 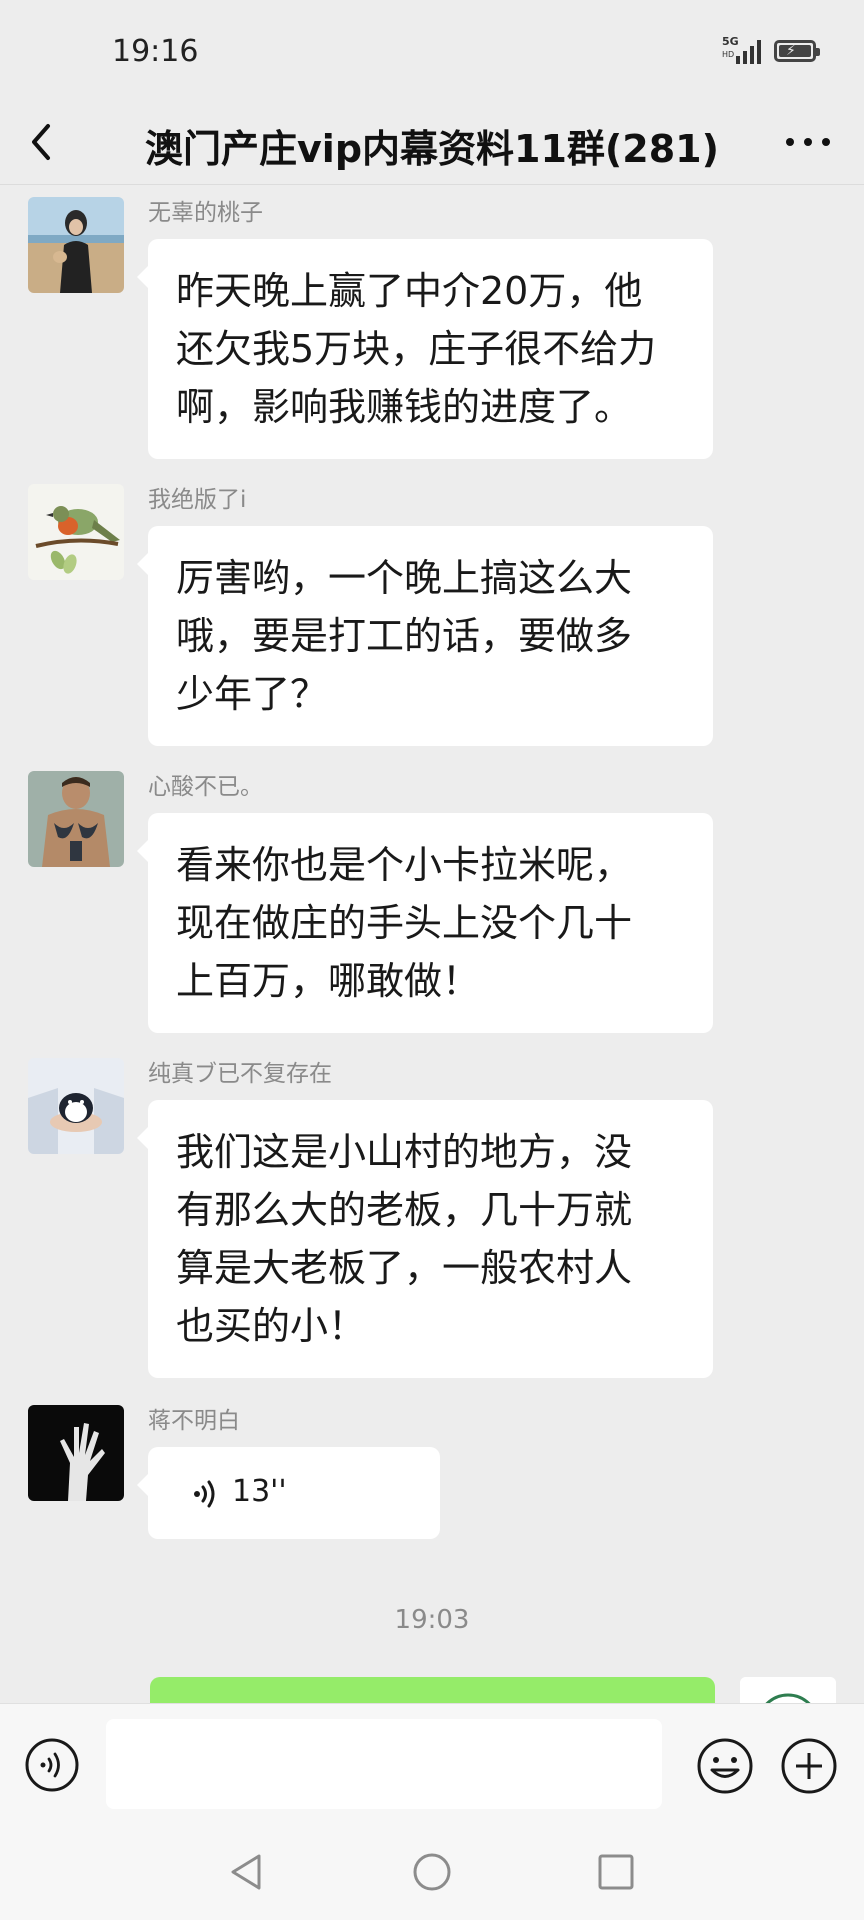 I want to click on message-line: 也买的小！, so click(x=271, y=1326).